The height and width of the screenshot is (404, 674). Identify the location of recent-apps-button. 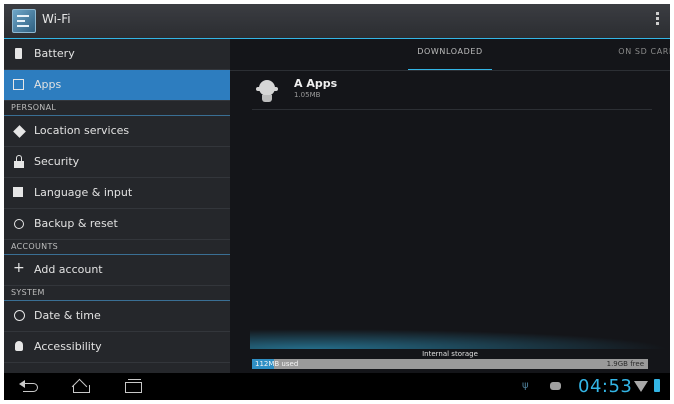
(133, 386).